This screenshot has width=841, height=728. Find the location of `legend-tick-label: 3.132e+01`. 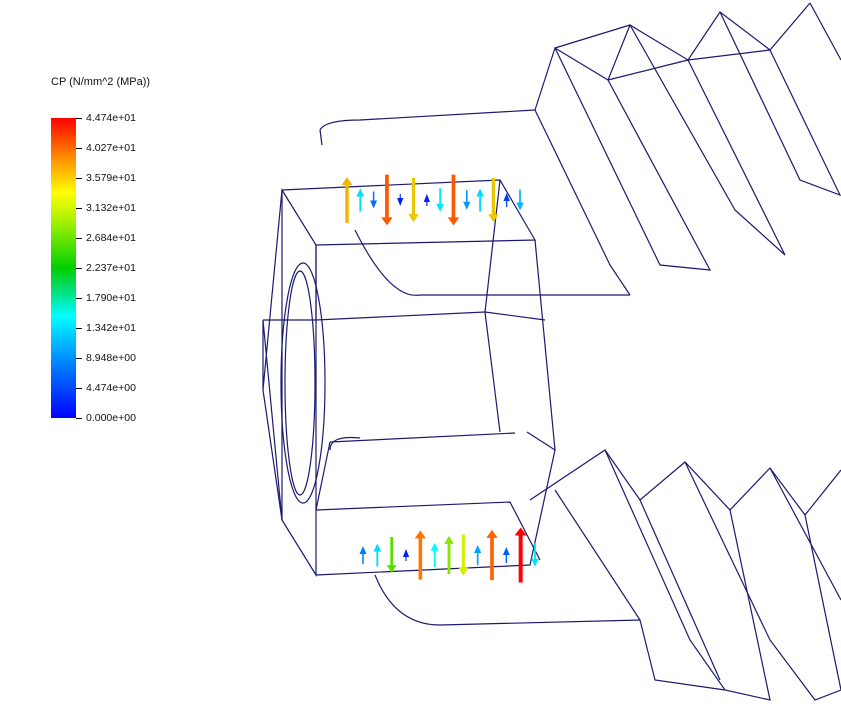

legend-tick-label: 3.132e+01 is located at coordinates (111, 208).